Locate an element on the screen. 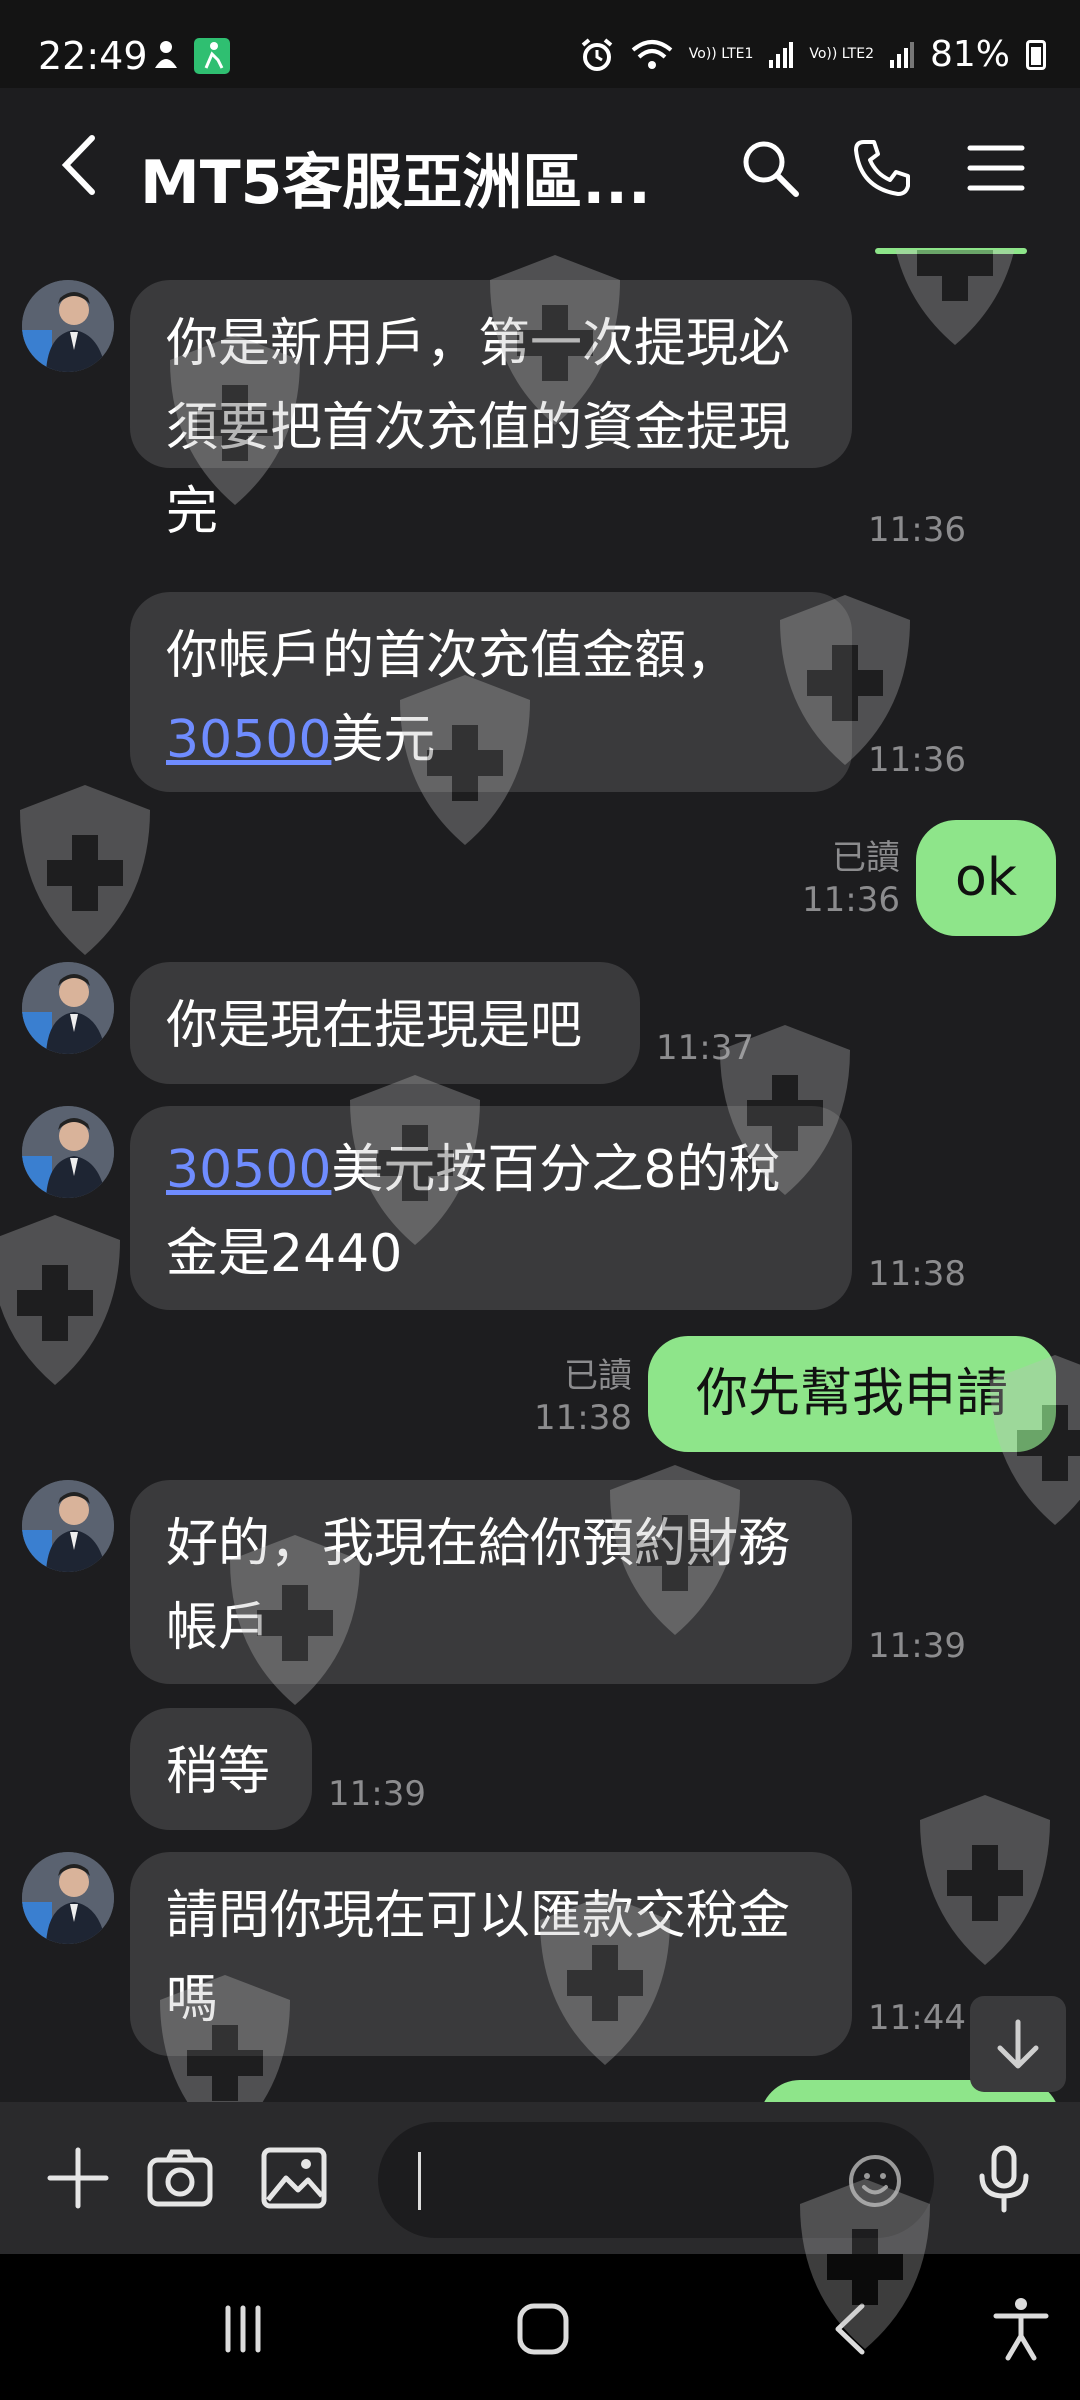  status-left-icons is located at coordinates (191, 56).